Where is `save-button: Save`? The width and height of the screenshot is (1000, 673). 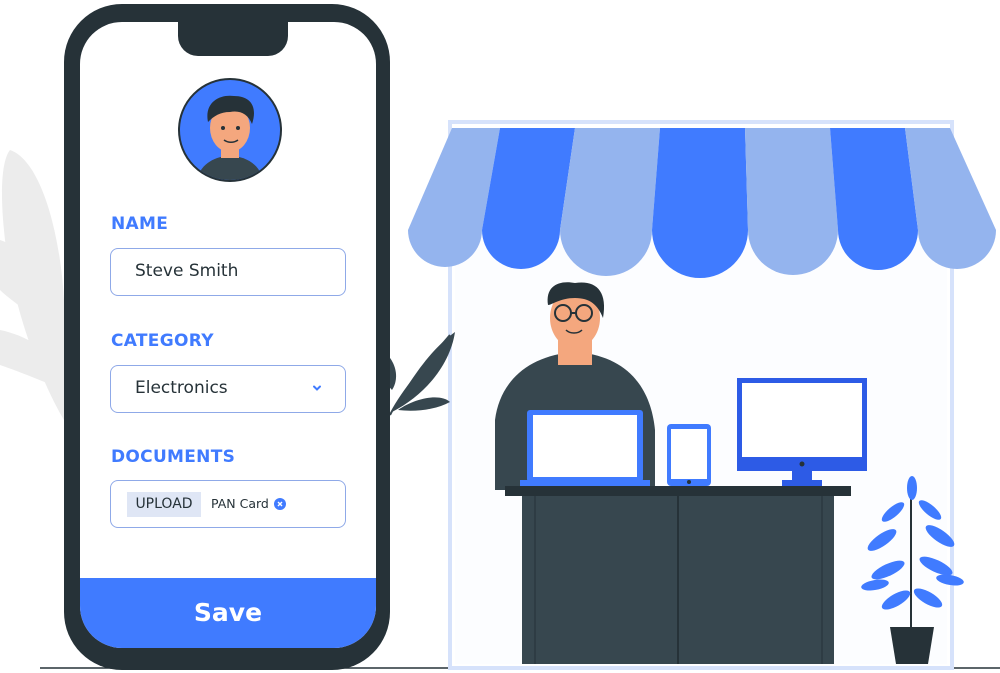 save-button: Save is located at coordinates (228, 613).